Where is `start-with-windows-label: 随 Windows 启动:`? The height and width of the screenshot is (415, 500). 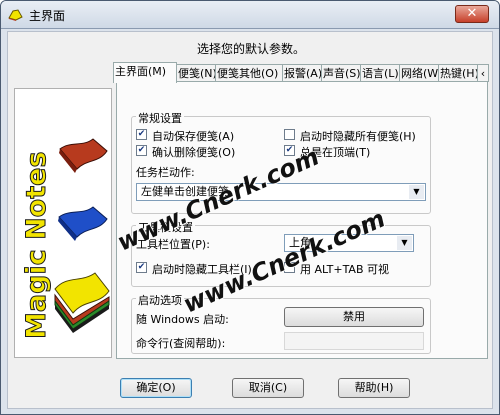 start-with-windows-label: 随 Windows 启动: is located at coordinates (182, 319).